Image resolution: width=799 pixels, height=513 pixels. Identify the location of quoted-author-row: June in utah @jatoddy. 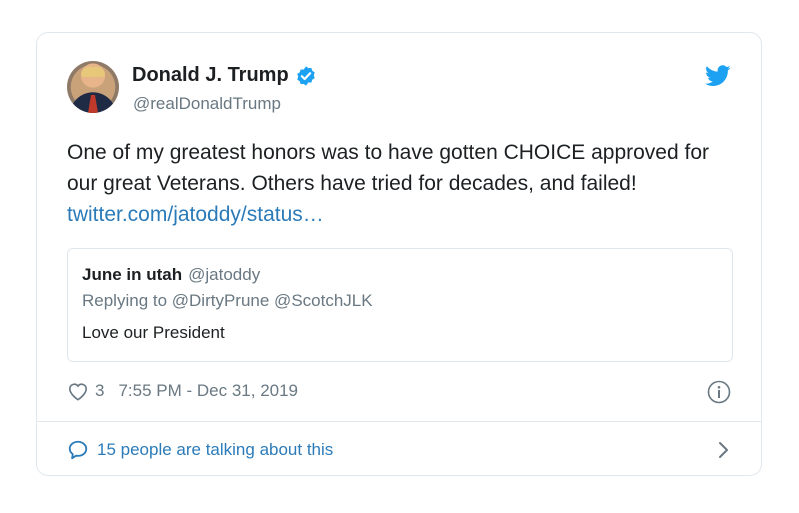
(171, 275).